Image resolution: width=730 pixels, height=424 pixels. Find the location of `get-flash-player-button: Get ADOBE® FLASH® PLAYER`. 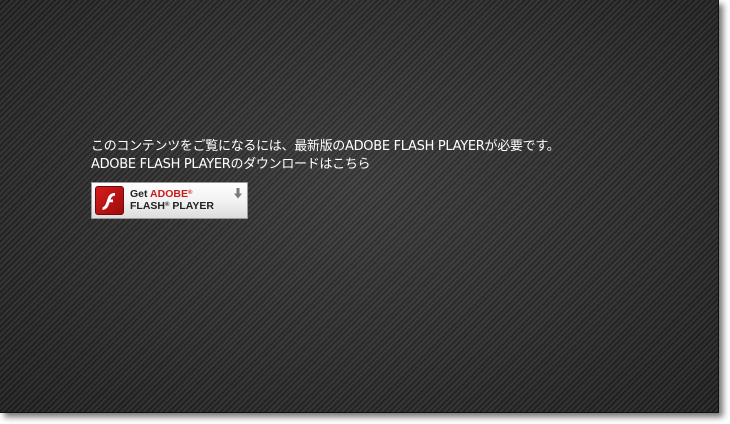

get-flash-player-button: Get ADOBE® FLASH® PLAYER is located at coordinates (169, 200).